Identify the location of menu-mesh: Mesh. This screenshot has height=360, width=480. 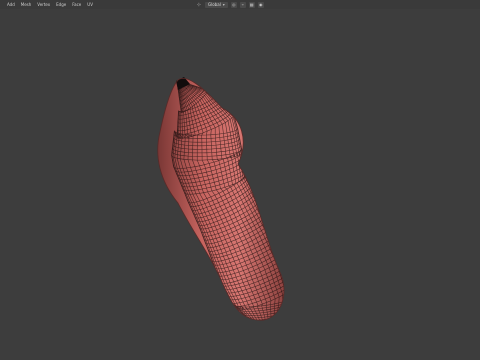
(26, 4).